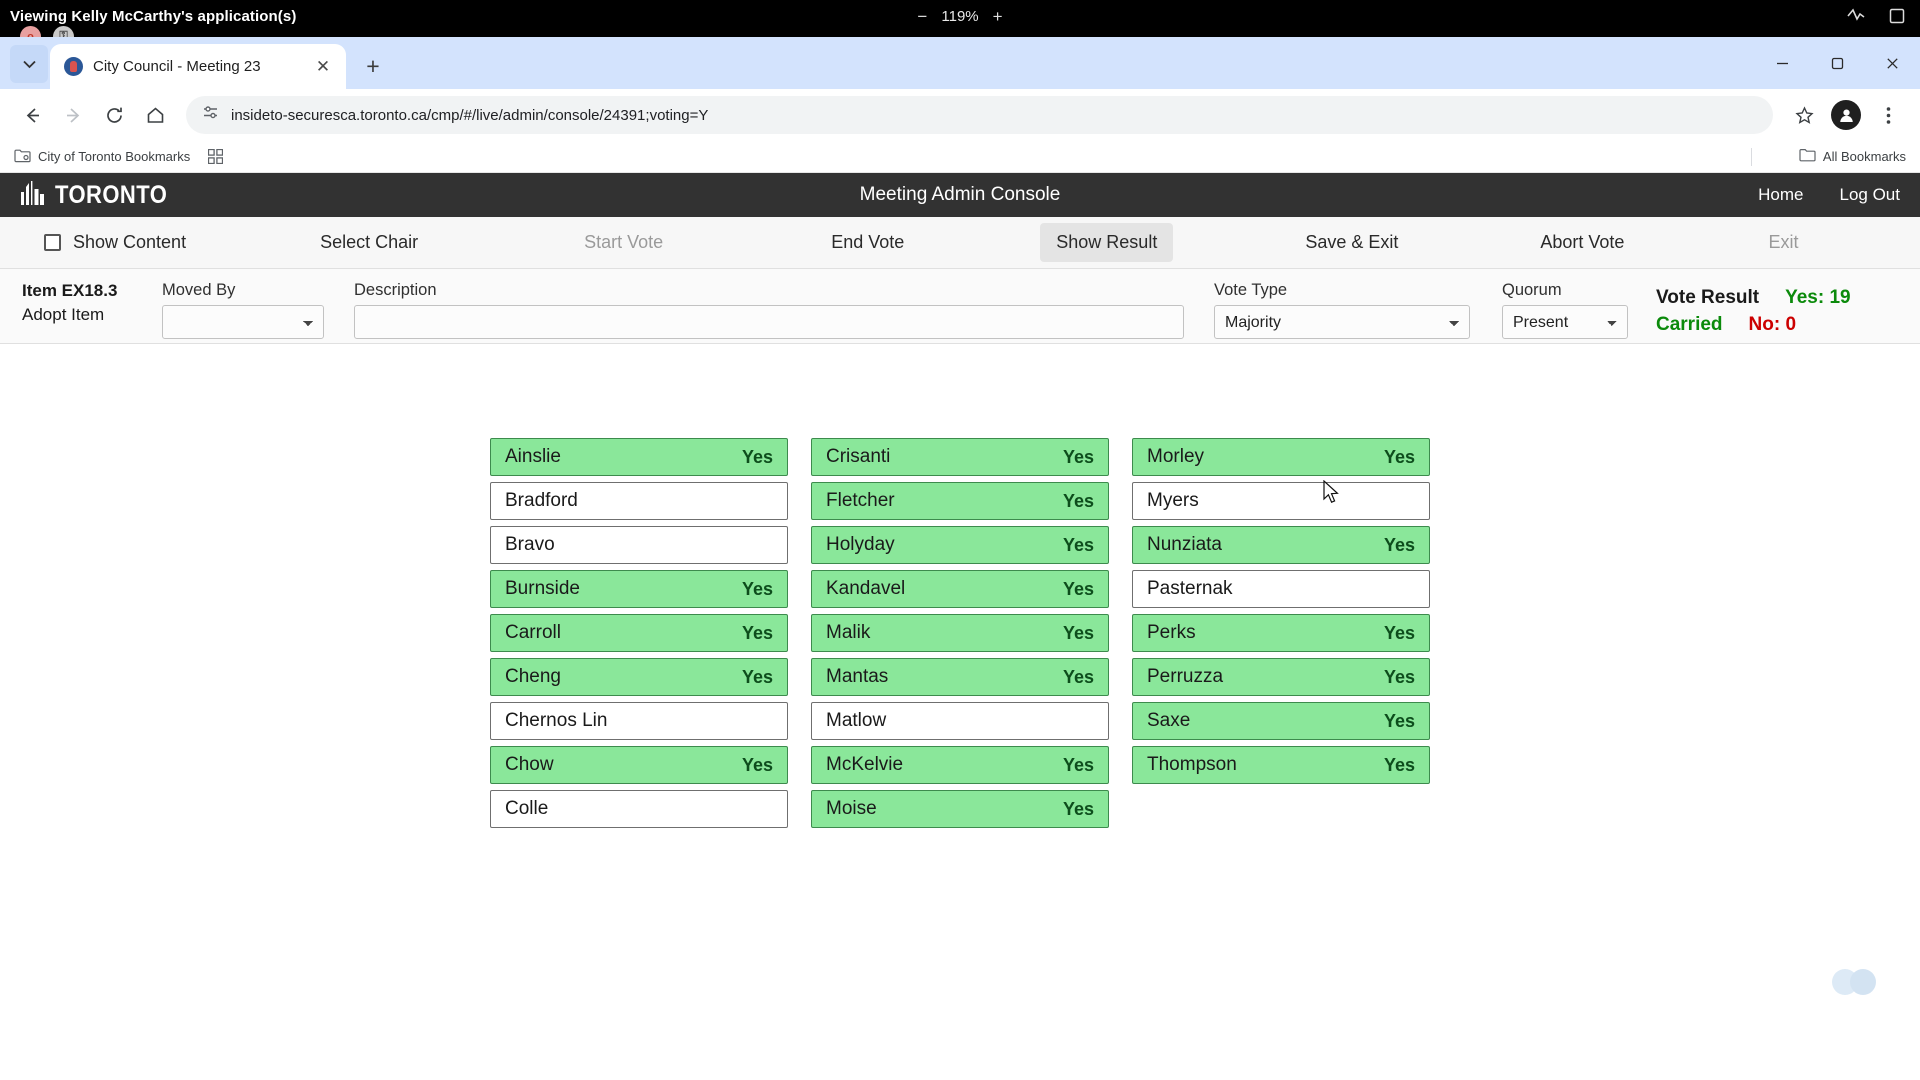 This screenshot has width=1920, height=1080. What do you see at coordinates (960, 16) in the screenshot?
I see `zoom-level-label: 119%` at bounding box center [960, 16].